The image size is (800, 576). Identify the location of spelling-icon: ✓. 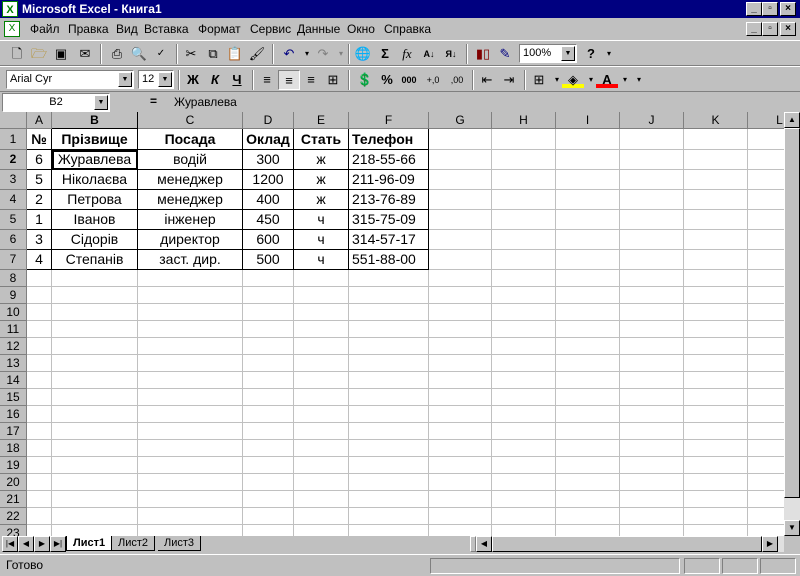
(161, 54).